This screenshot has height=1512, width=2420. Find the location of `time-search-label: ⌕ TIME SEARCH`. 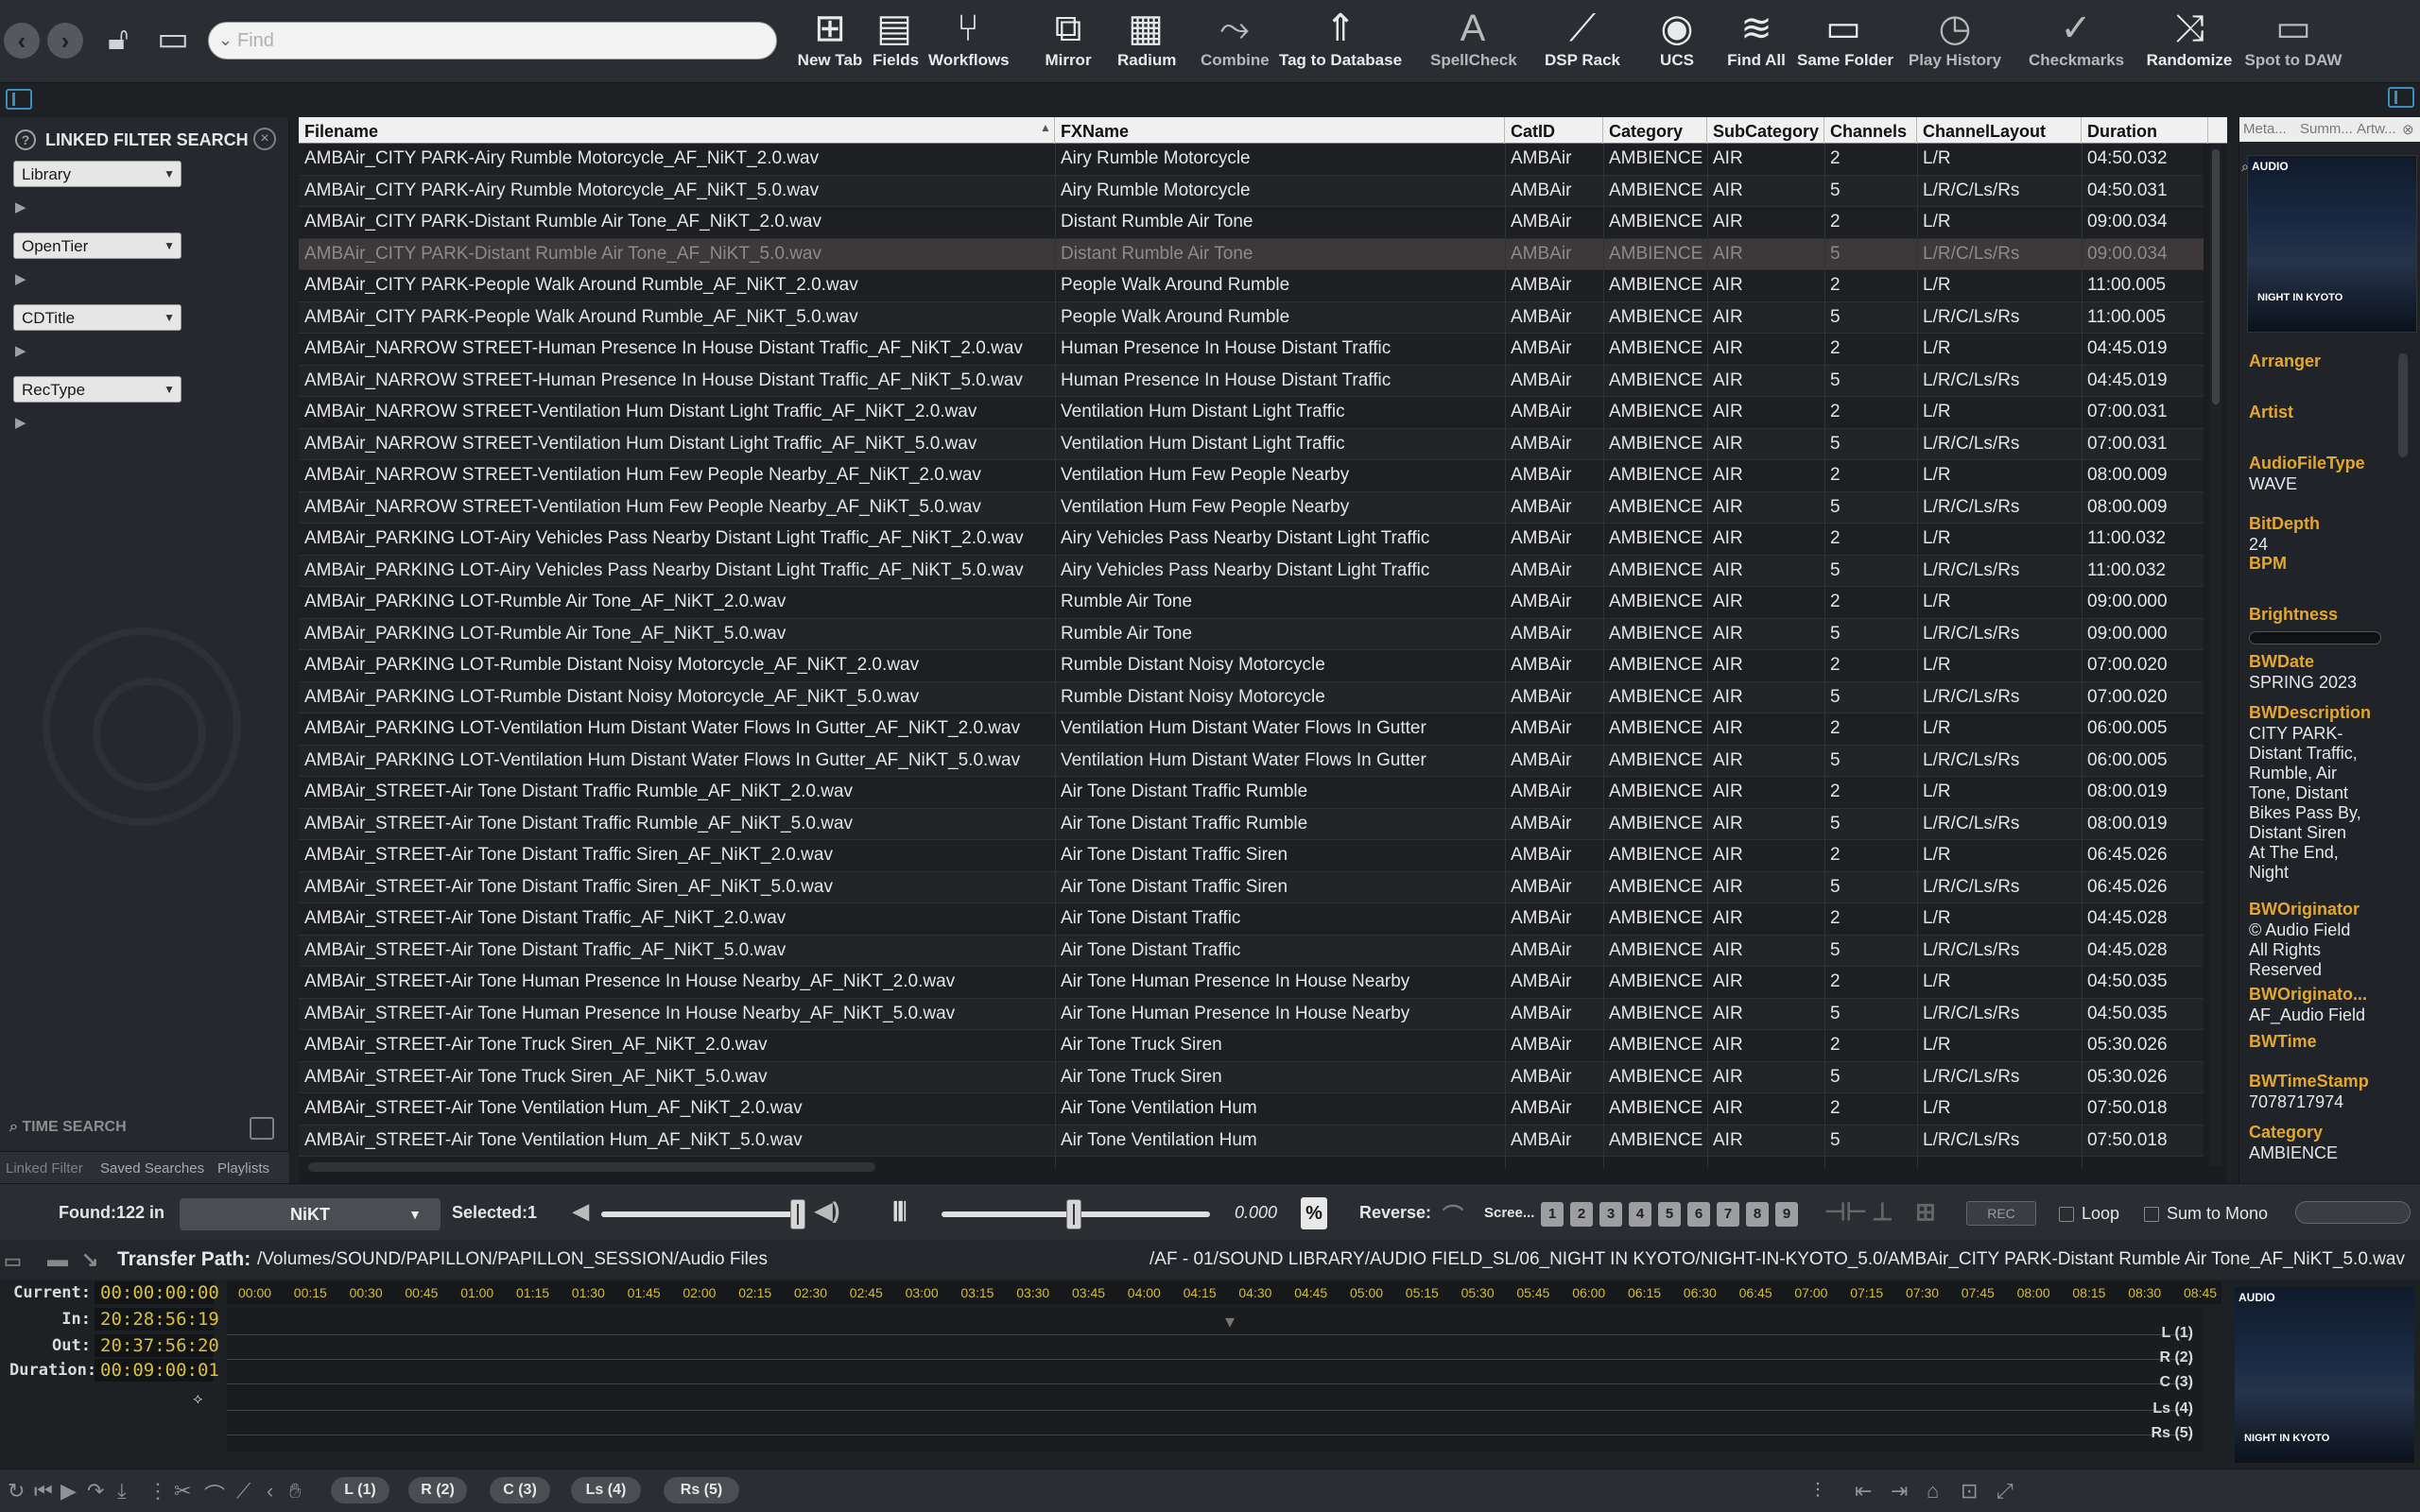

time-search-label: ⌕ TIME SEARCH is located at coordinates (68, 1127).